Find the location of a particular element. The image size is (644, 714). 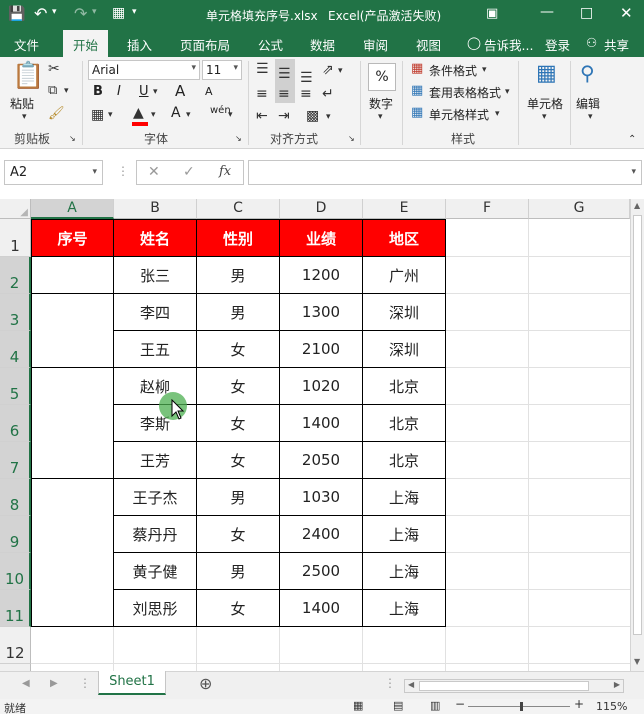

table-cell: 1020 is located at coordinates (321, 386).